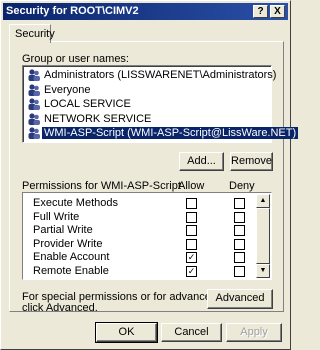 The image size is (320, 350). What do you see at coordinates (72, 11) in the screenshot?
I see `window-title: Security for ROOT\CIMV2` at bounding box center [72, 11].